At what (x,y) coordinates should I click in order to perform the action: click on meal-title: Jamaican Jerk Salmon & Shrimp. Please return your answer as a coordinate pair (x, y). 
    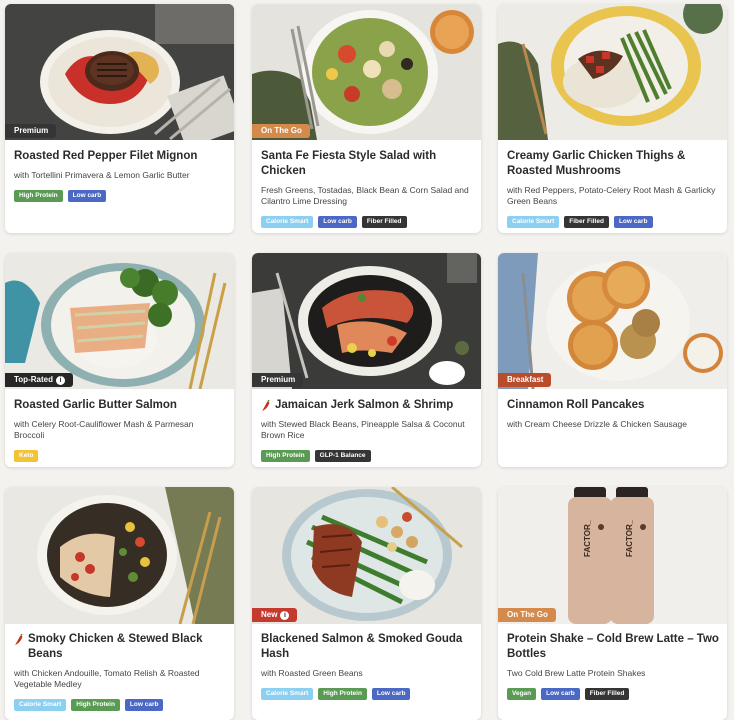
    Looking at the image, I should click on (367, 405).